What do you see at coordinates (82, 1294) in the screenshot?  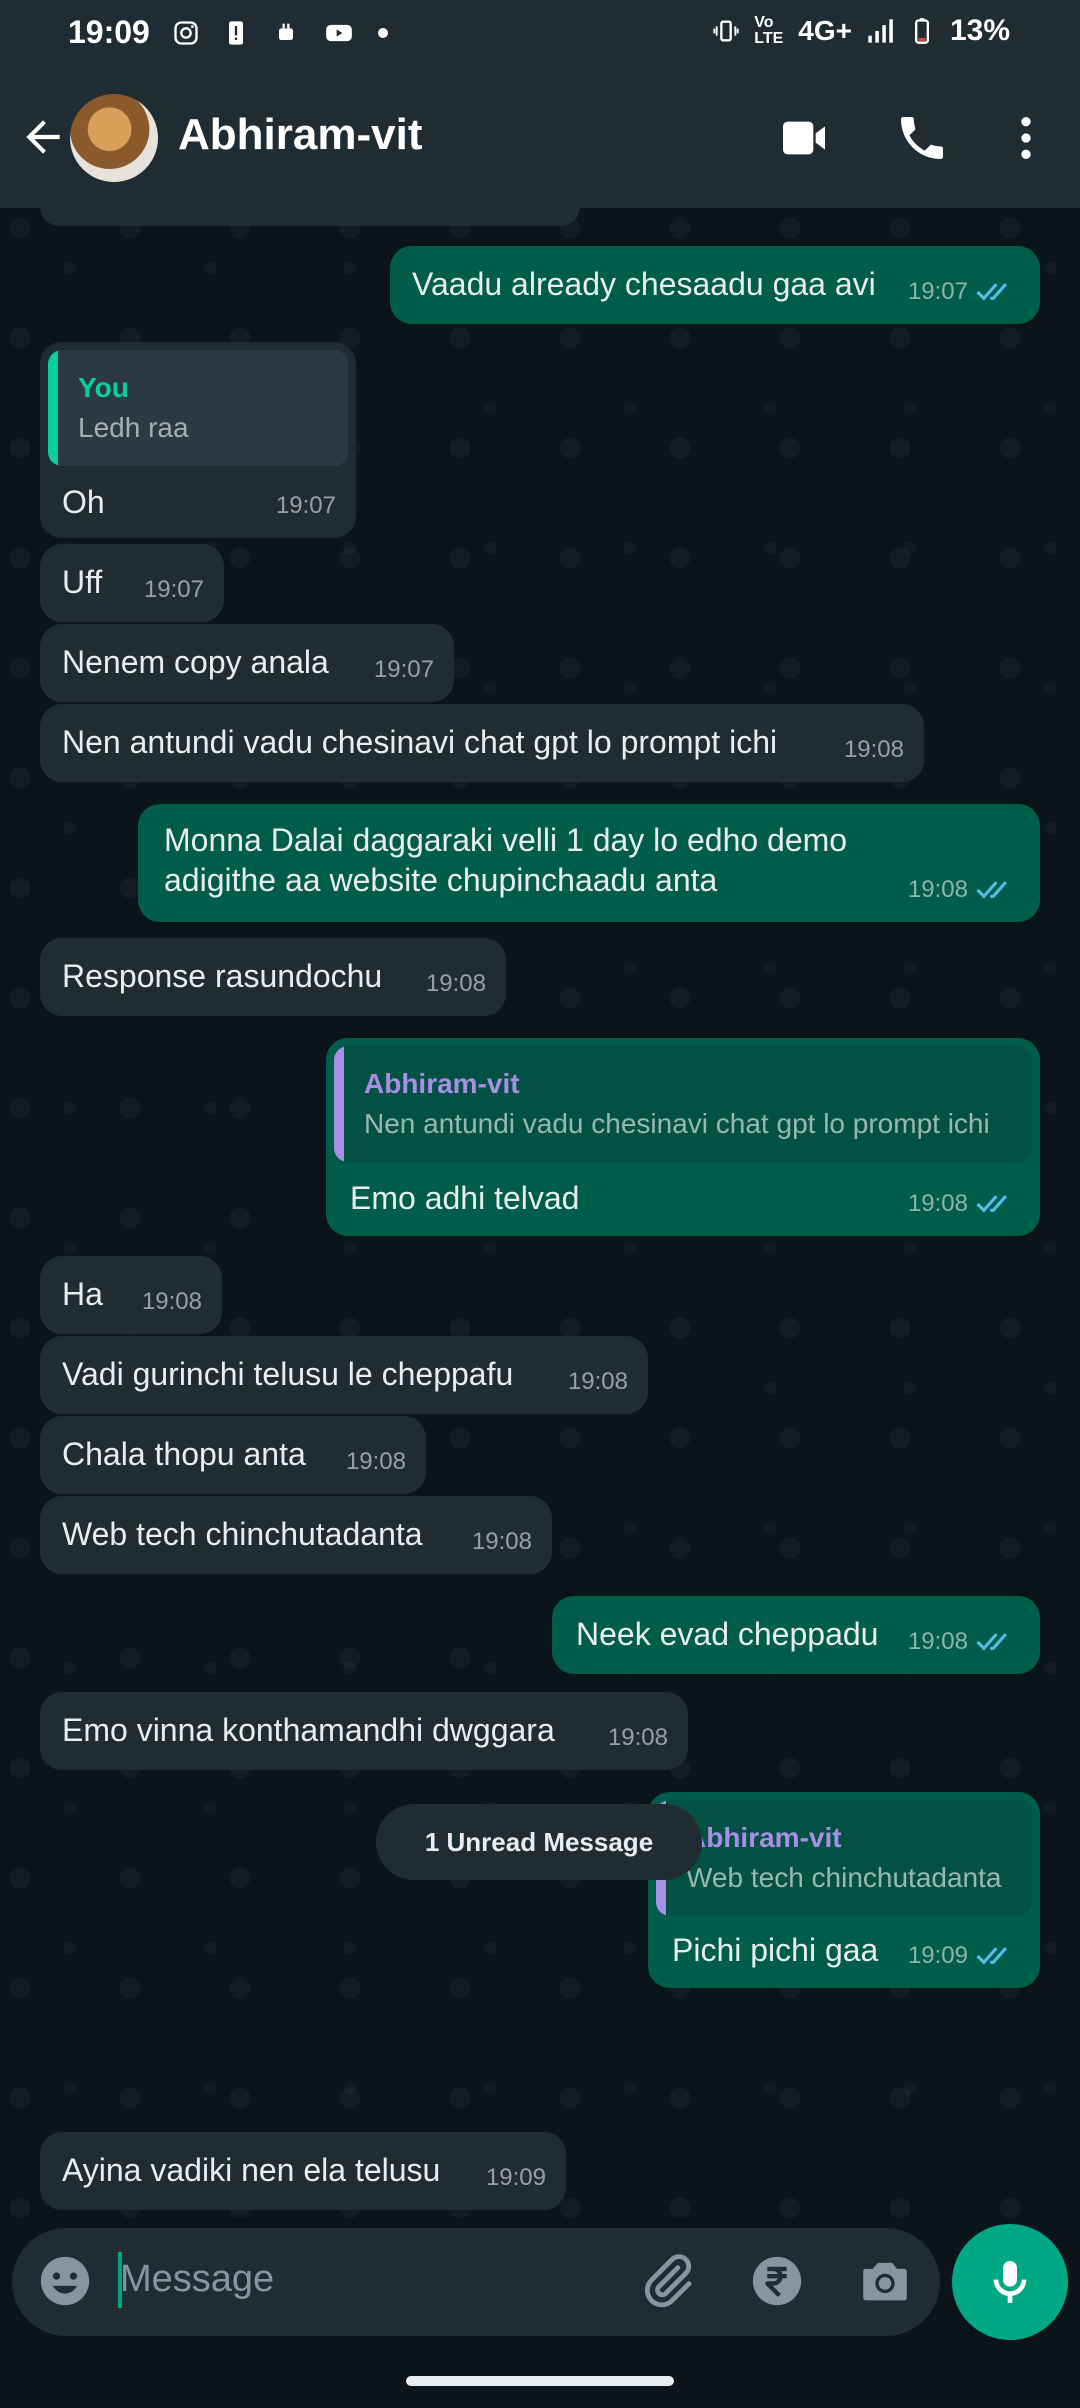 I see `message-text: Ha` at bounding box center [82, 1294].